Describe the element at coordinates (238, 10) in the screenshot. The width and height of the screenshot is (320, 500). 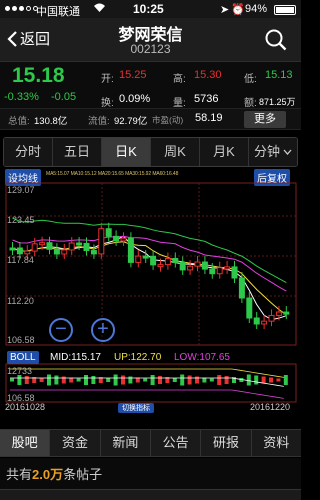
I see `alarm-icon: ⏰` at that location.